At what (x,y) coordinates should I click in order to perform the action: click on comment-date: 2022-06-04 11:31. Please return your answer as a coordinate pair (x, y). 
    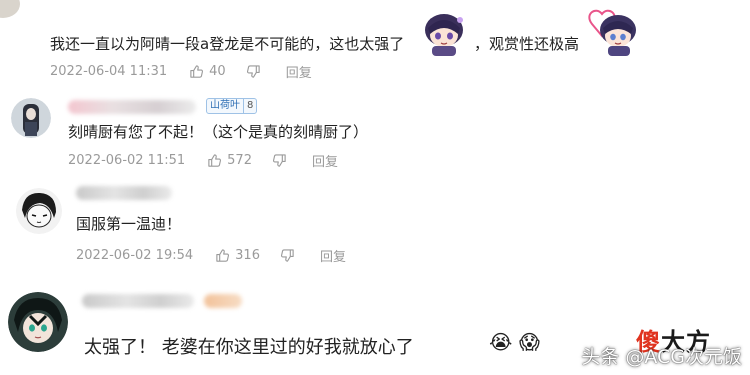
    Looking at the image, I should click on (109, 71).